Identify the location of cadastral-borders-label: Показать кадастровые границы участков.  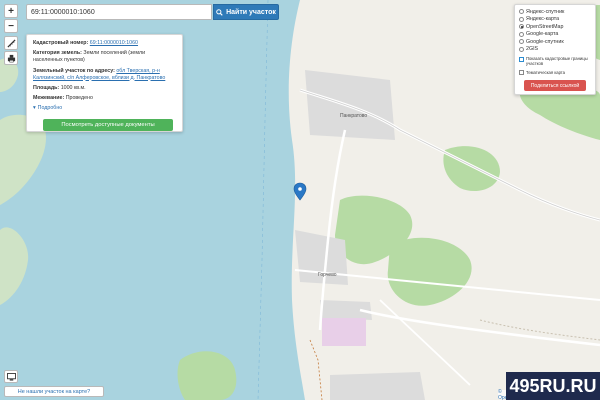
(557, 61).